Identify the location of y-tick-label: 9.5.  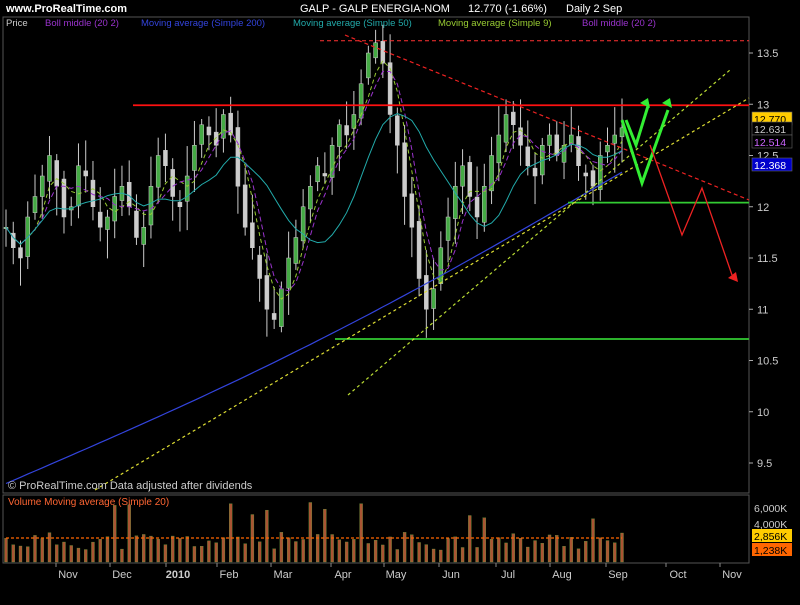
(764, 464).